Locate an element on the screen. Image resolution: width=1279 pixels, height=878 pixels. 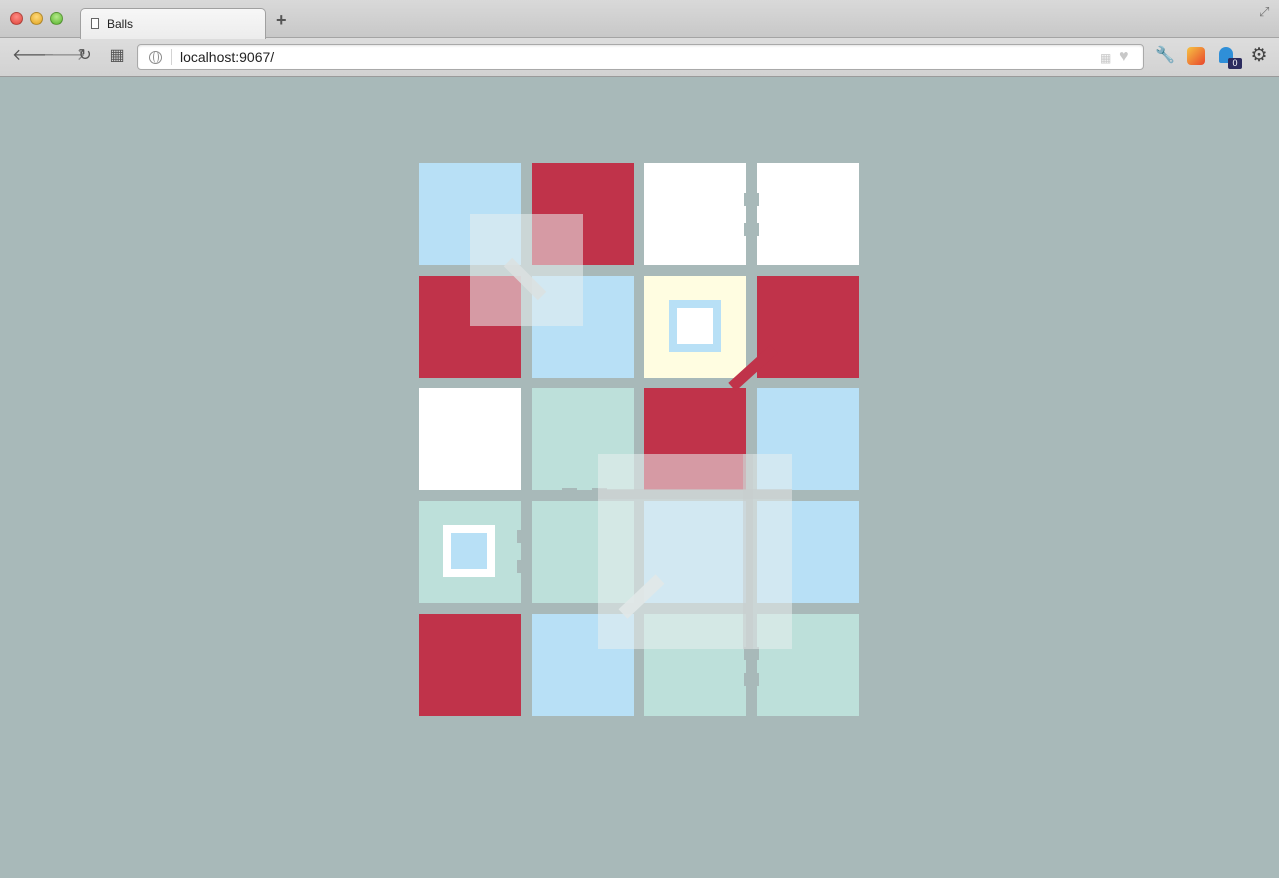
reload-button: ↻ is located at coordinates (85, 56).